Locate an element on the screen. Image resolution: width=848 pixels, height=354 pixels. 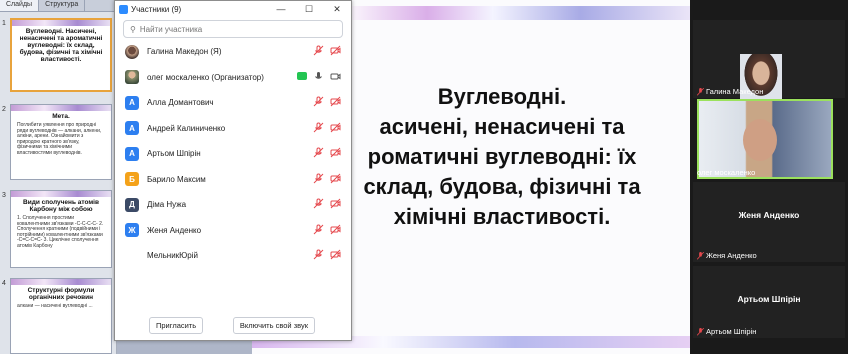
participant-video is located at coordinates (765, 139).